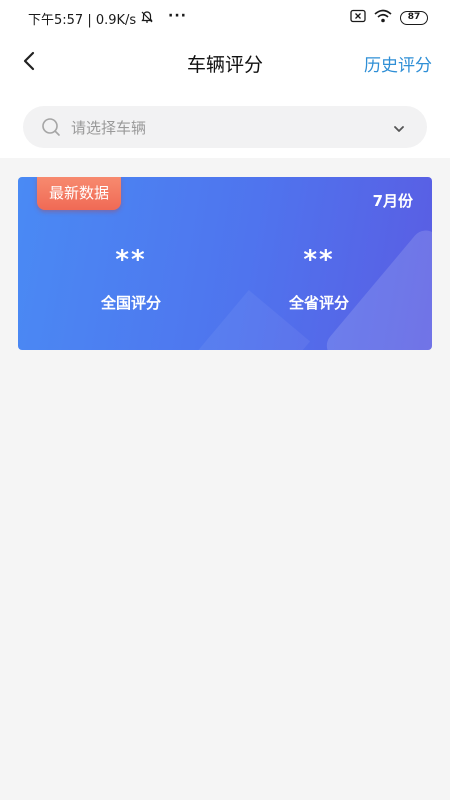  I want to click on provincial-score: ** 全省评分, so click(319, 278).